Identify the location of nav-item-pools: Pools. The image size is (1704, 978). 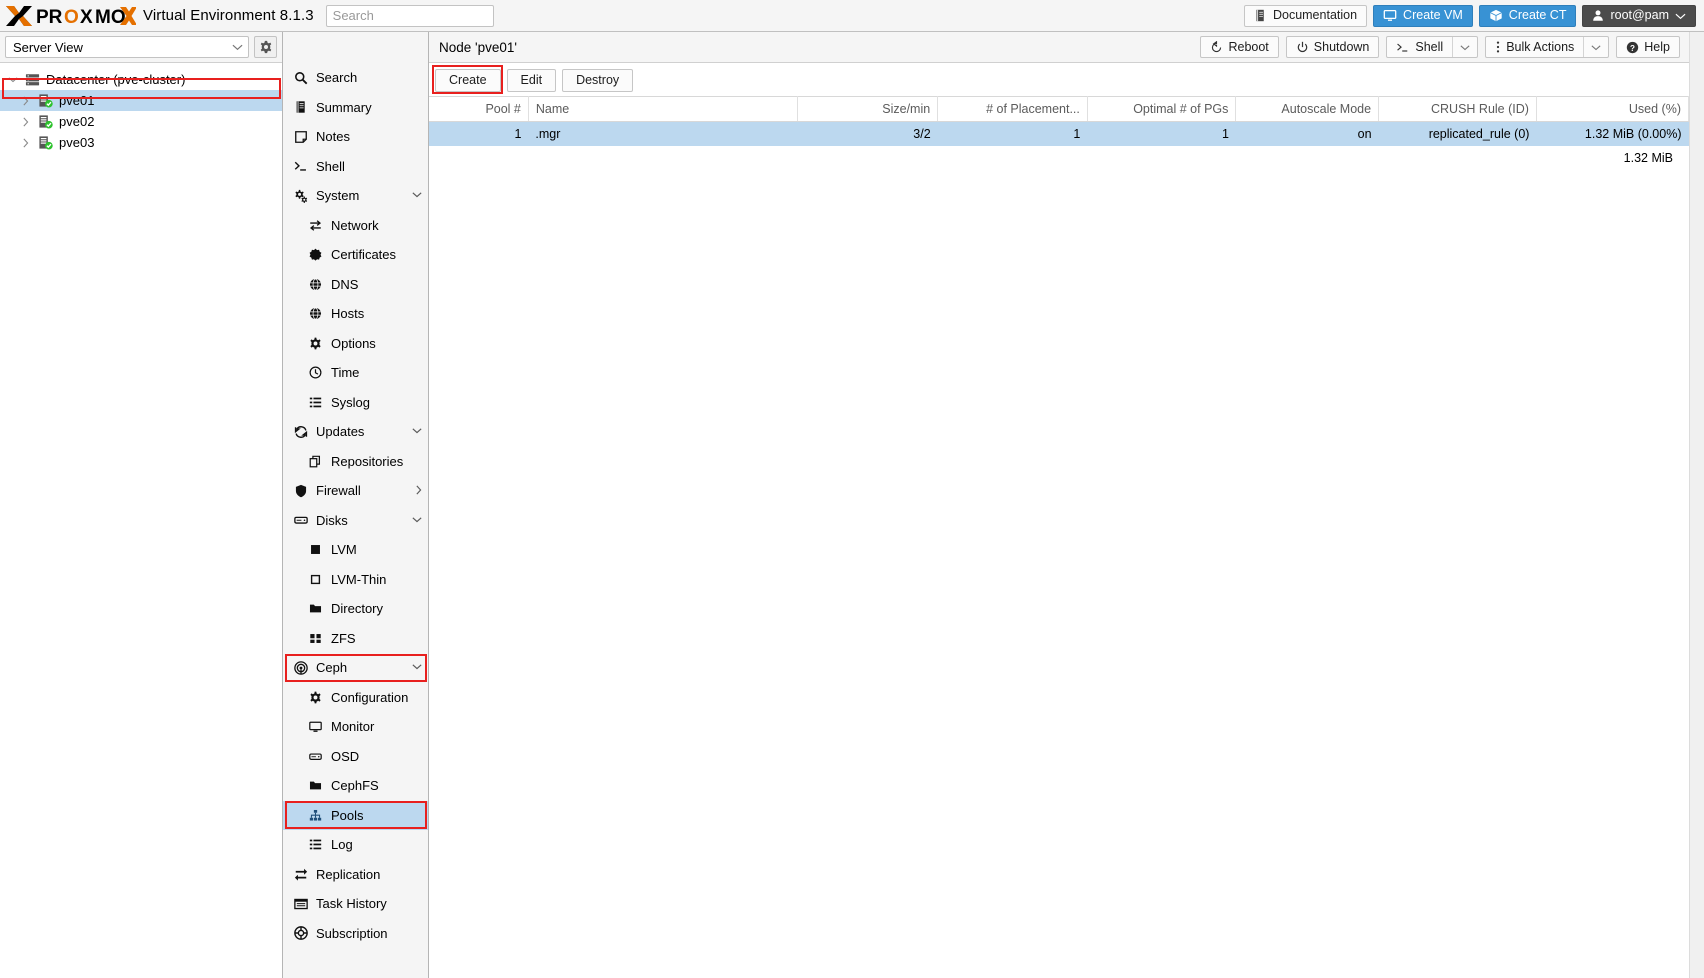
(355, 815).